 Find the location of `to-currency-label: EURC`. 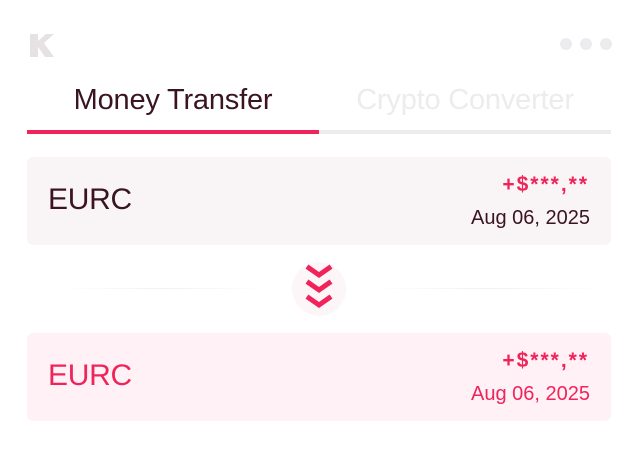

to-currency-label: EURC is located at coordinates (90, 375).